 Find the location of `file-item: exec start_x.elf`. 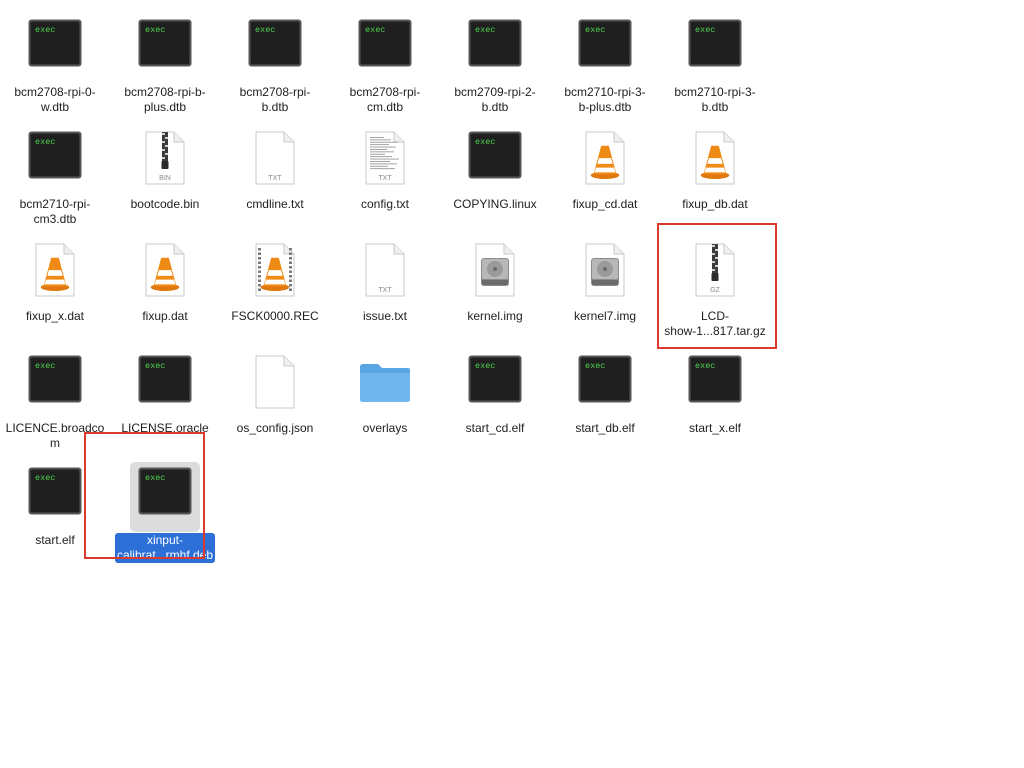

file-item: exec start_x.elf is located at coordinates (715, 400).